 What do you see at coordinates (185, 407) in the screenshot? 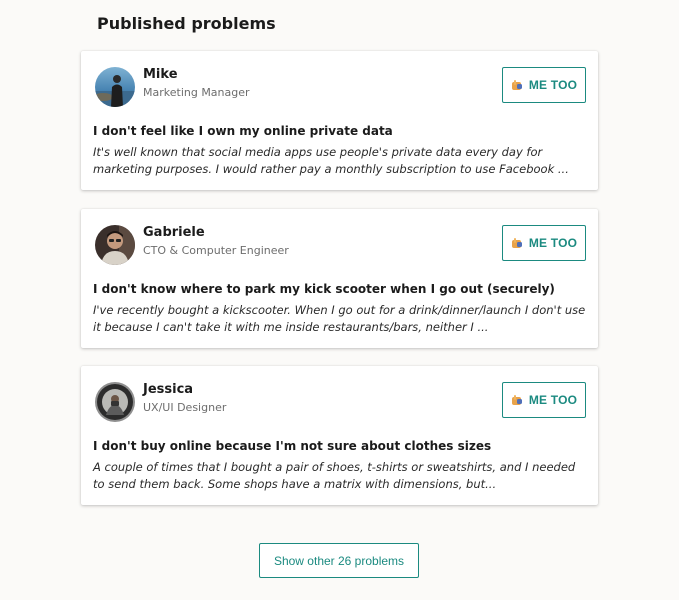
I see `author-role: UX/UI Designer` at bounding box center [185, 407].